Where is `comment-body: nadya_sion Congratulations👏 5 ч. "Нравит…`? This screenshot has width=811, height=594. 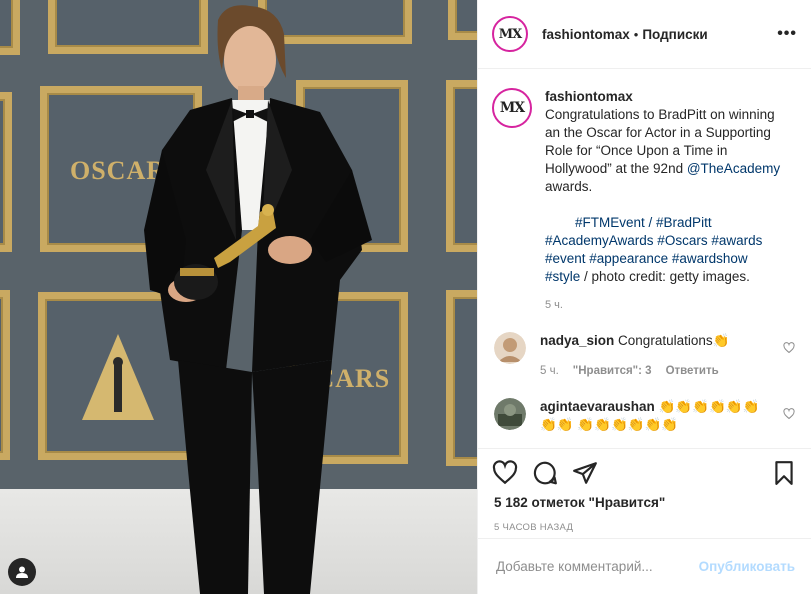 comment-body: nadya_sion Congratulations👏 5 ч. "Нравит… is located at coordinates (650, 356).